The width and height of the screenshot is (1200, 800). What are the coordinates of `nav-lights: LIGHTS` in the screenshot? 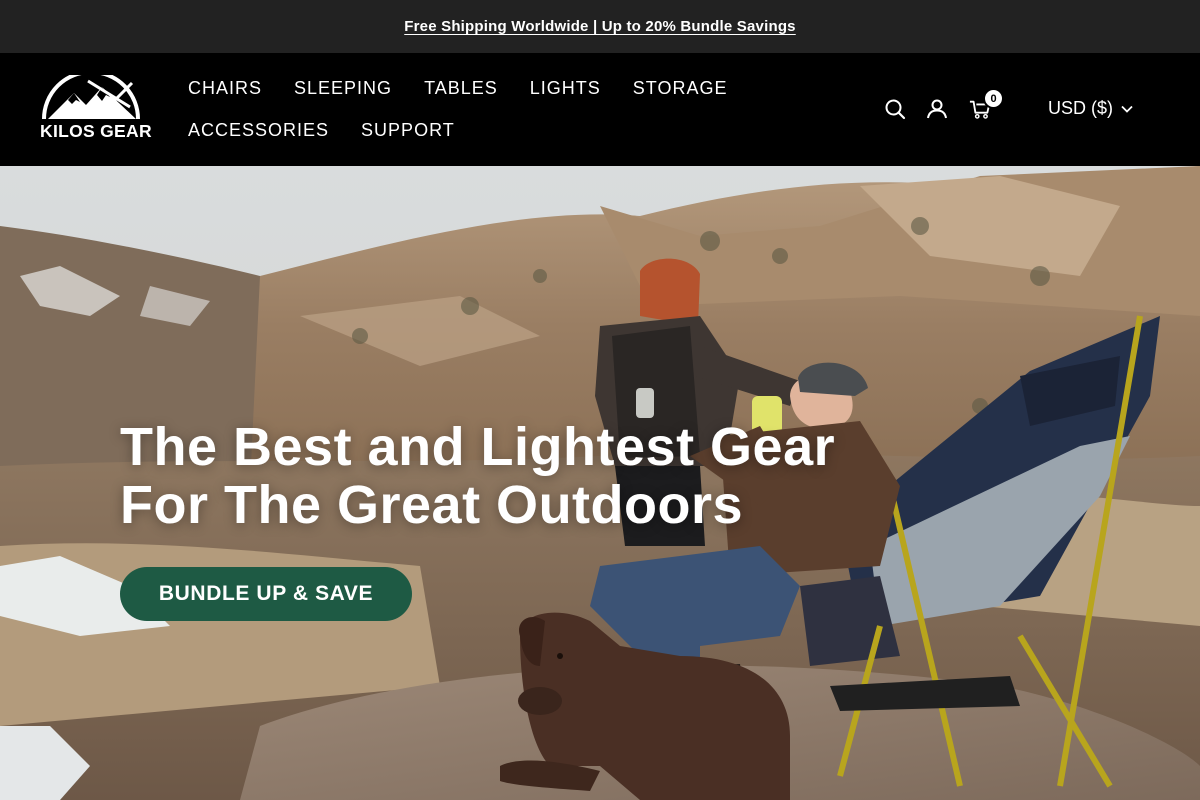 It's located at (565, 88).